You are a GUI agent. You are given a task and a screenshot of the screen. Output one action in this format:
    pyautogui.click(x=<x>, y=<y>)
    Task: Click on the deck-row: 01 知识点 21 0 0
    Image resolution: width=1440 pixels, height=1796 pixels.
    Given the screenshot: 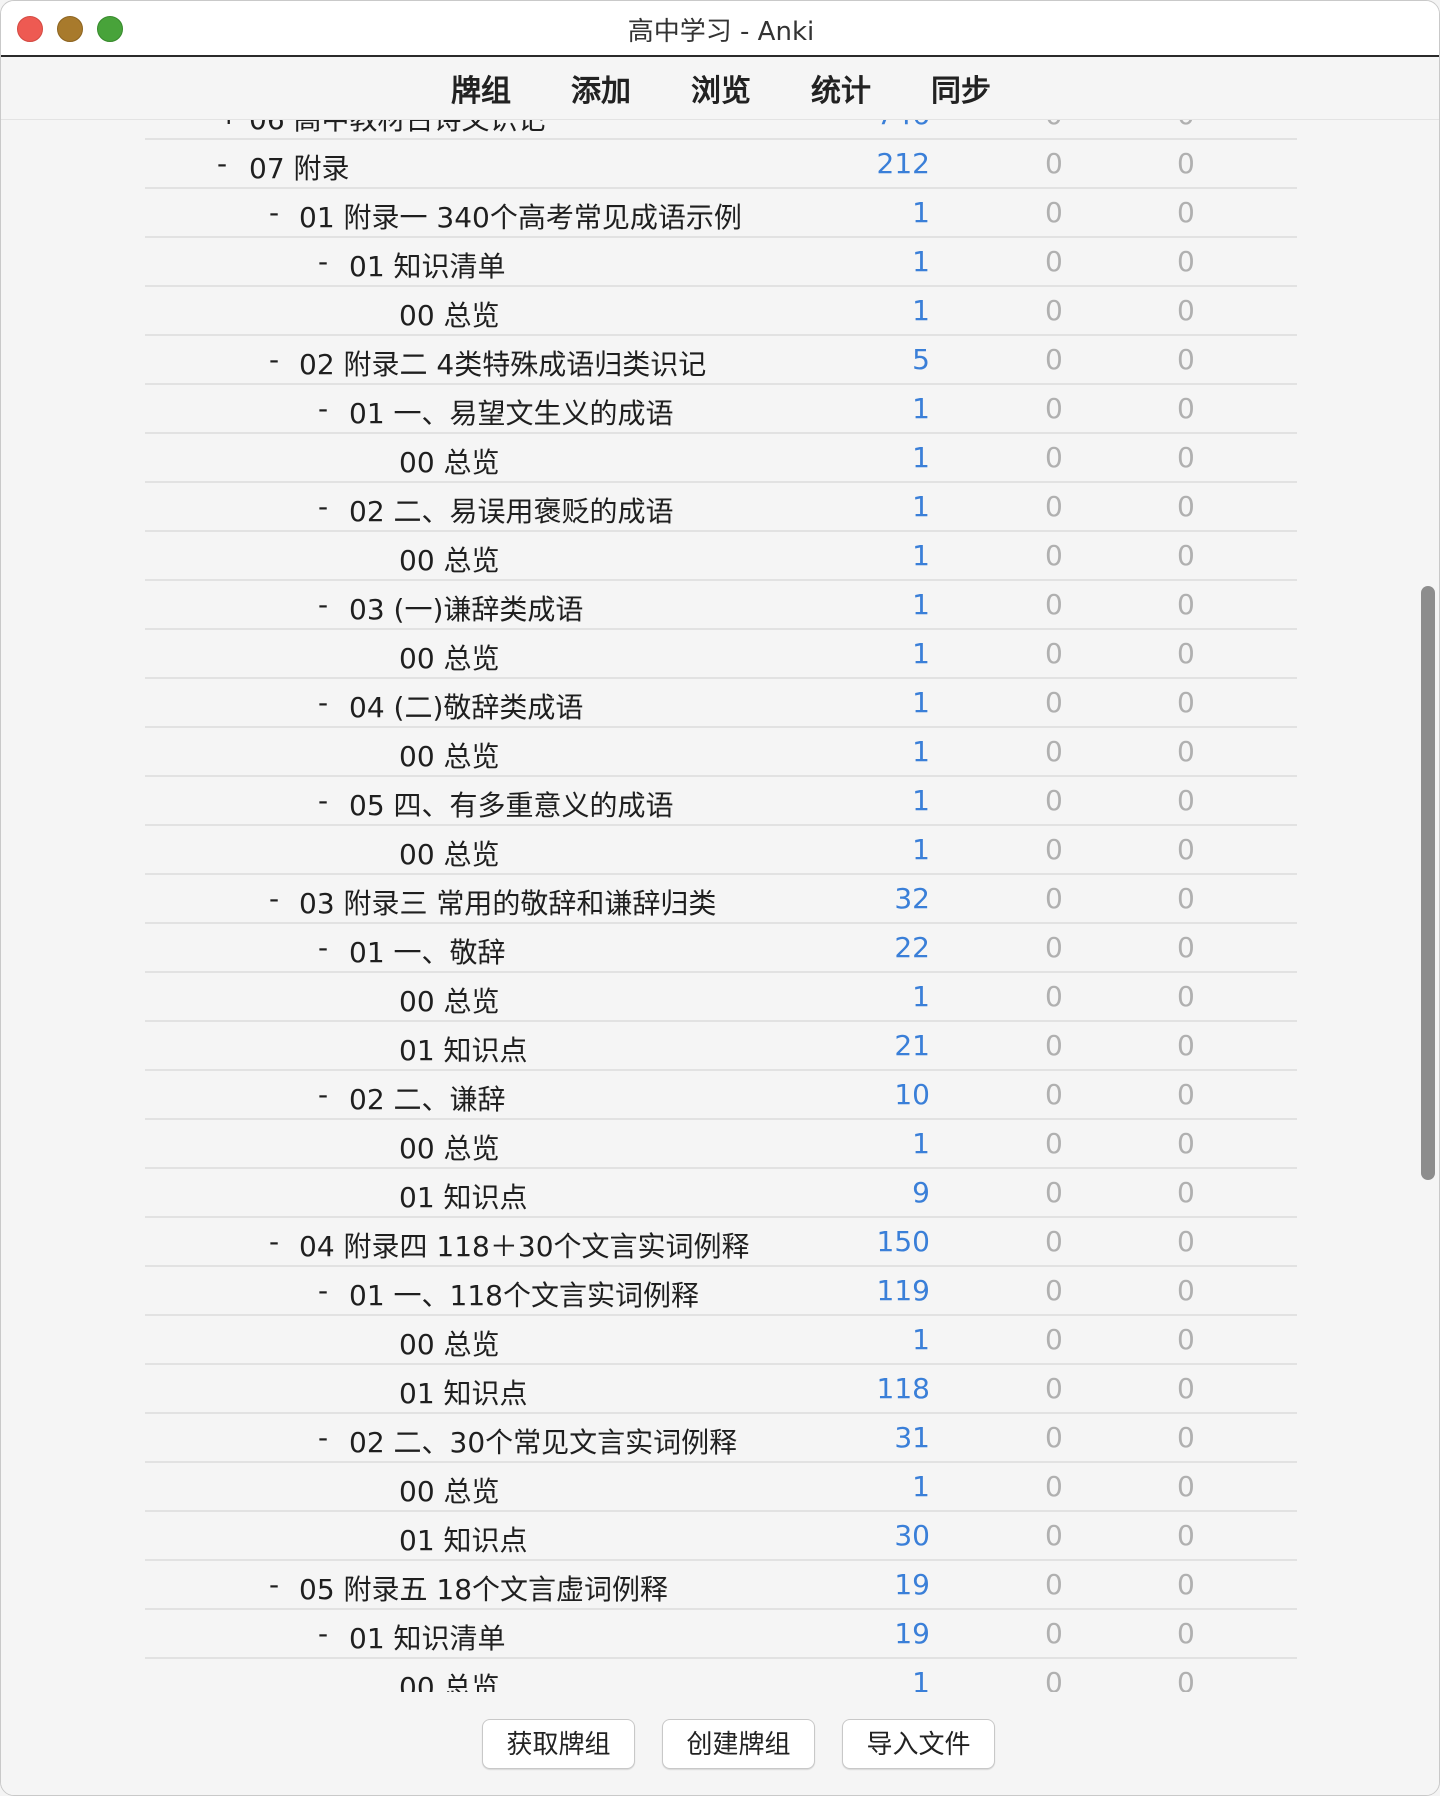 What is the action you would take?
    pyautogui.click(x=720, y=1046)
    